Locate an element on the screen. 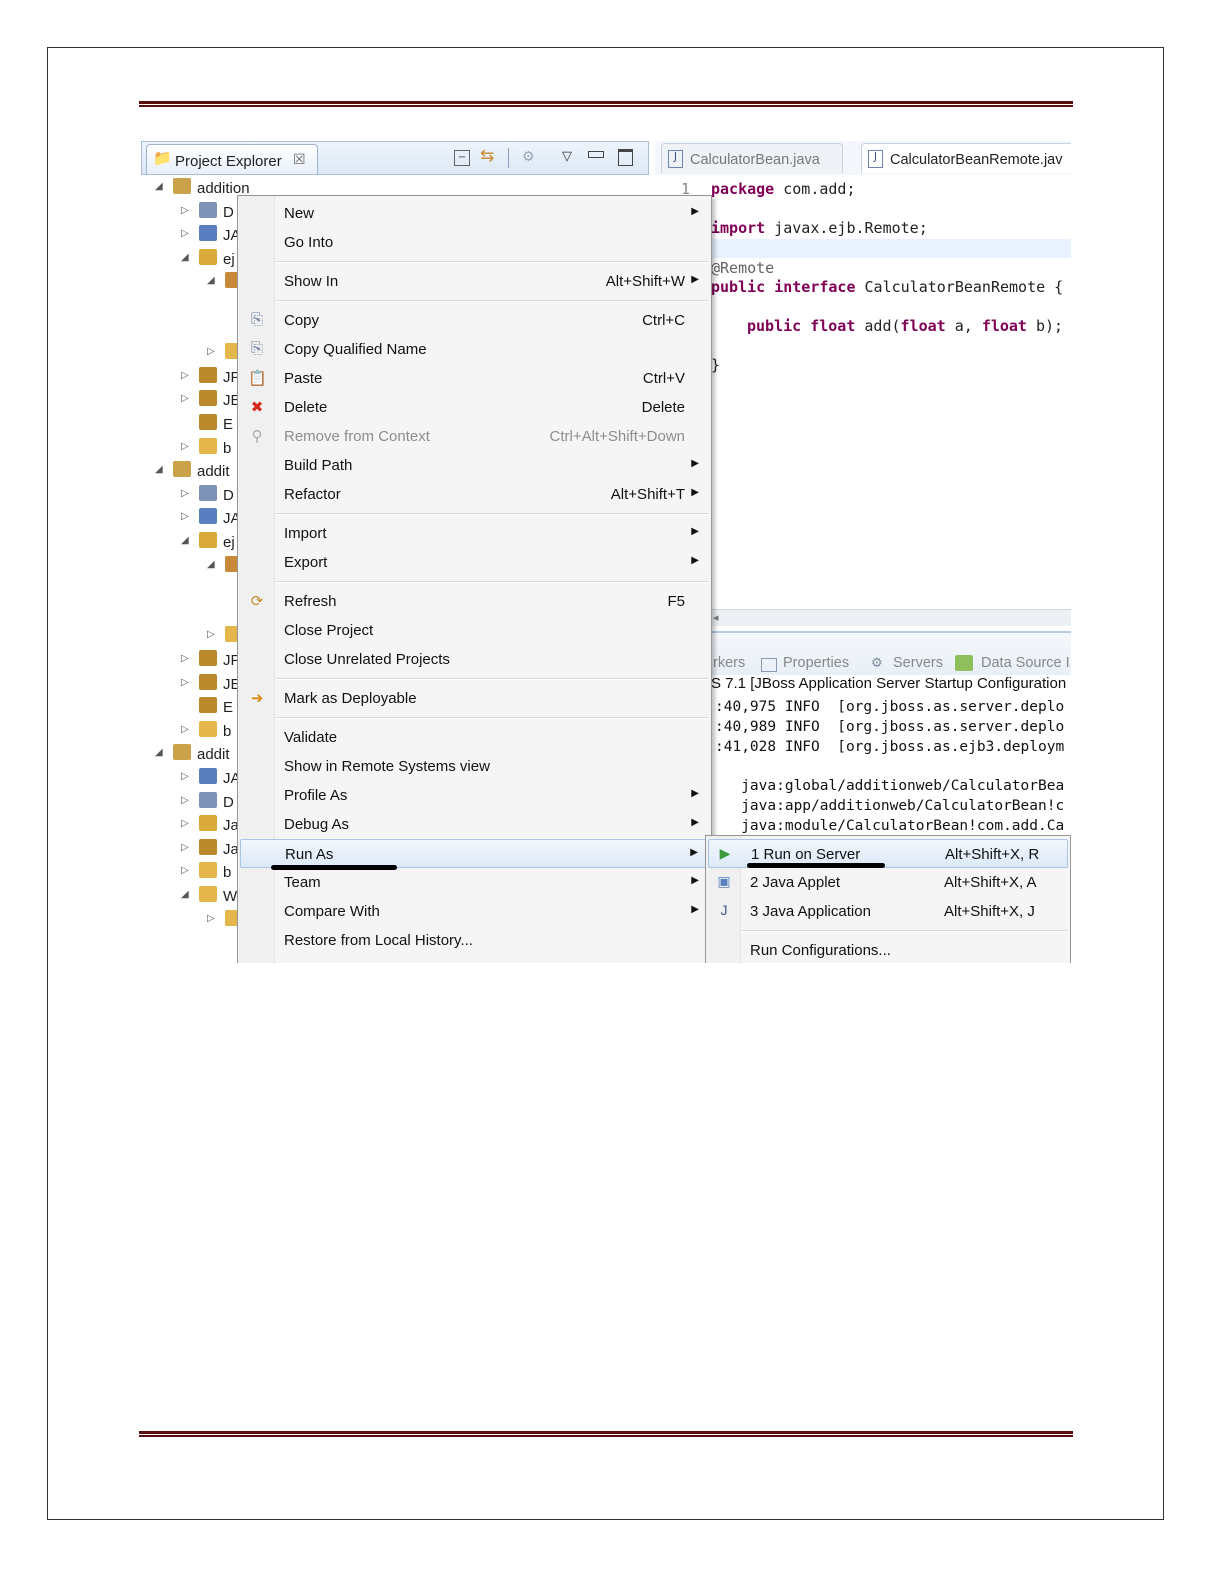  menu-item-compare-with: Compare With ▶ is located at coordinates (474, 911).